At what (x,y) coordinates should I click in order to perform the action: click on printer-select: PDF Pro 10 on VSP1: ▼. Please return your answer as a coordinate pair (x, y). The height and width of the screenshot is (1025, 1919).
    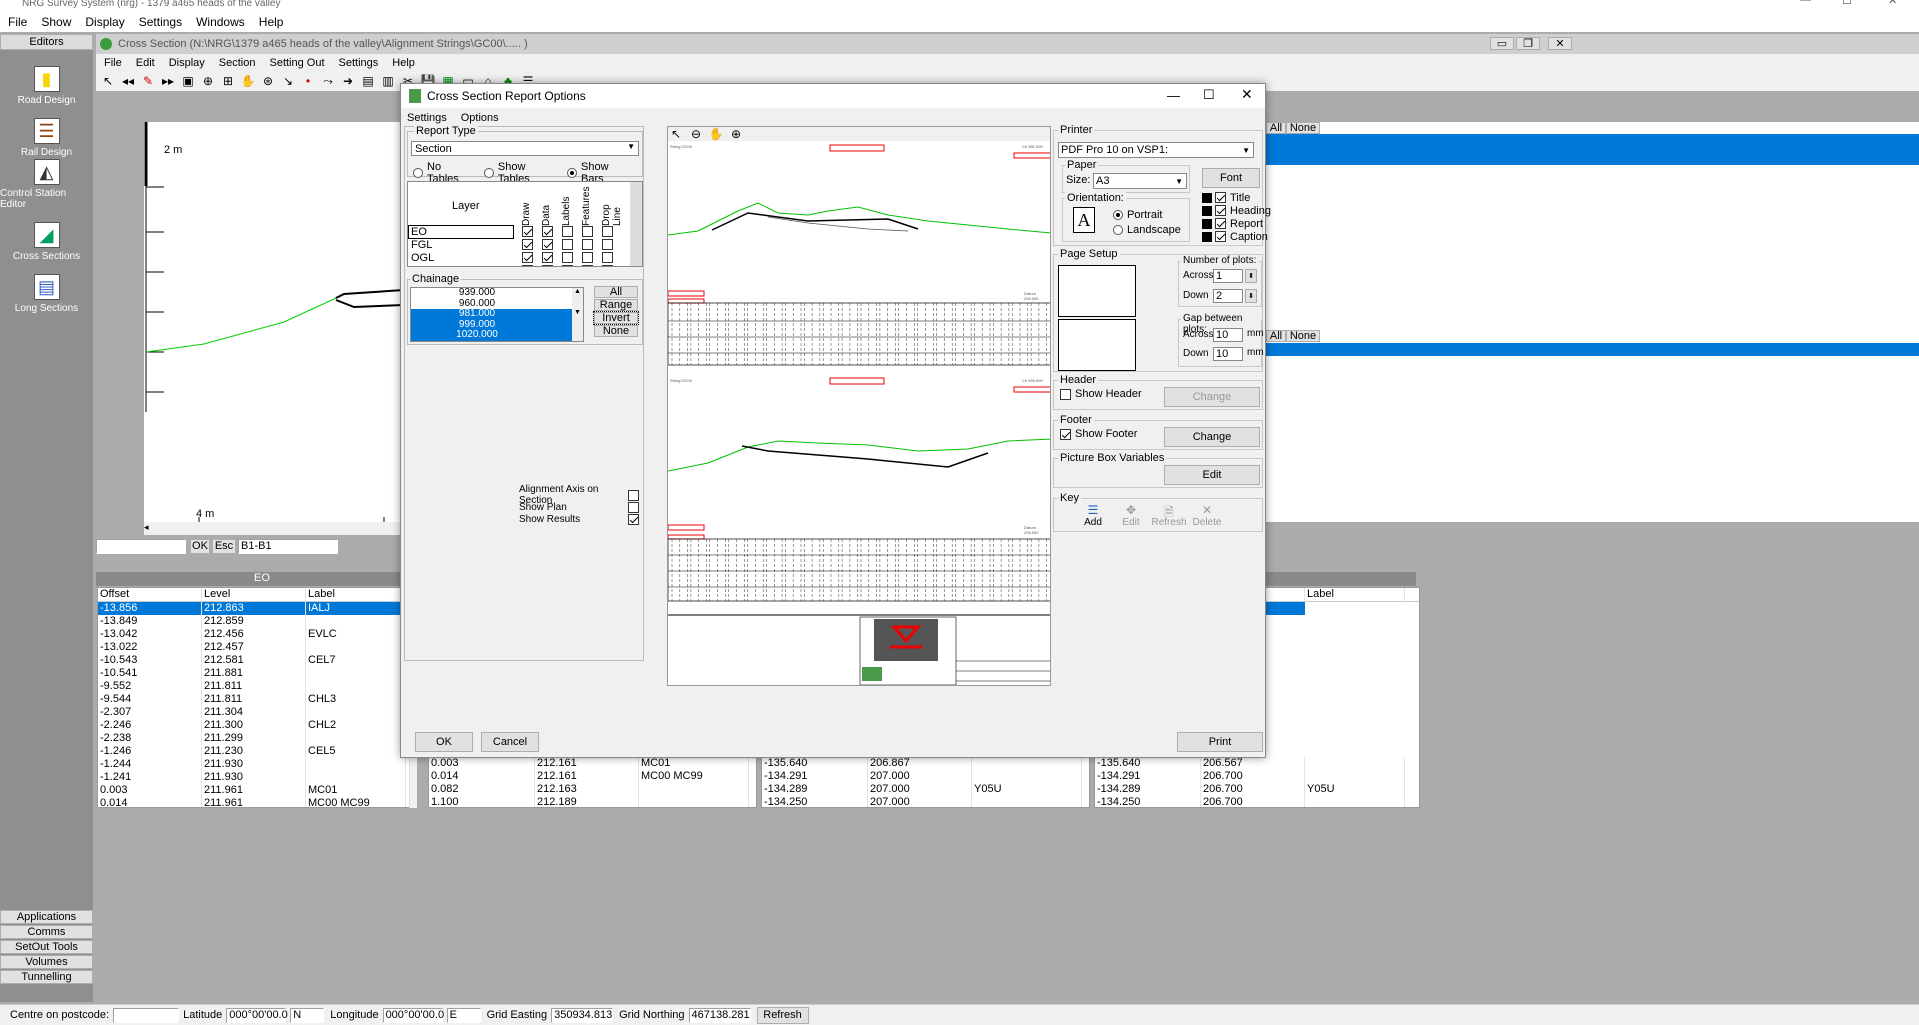
    Looking at the image, I should click on (1156, 150).